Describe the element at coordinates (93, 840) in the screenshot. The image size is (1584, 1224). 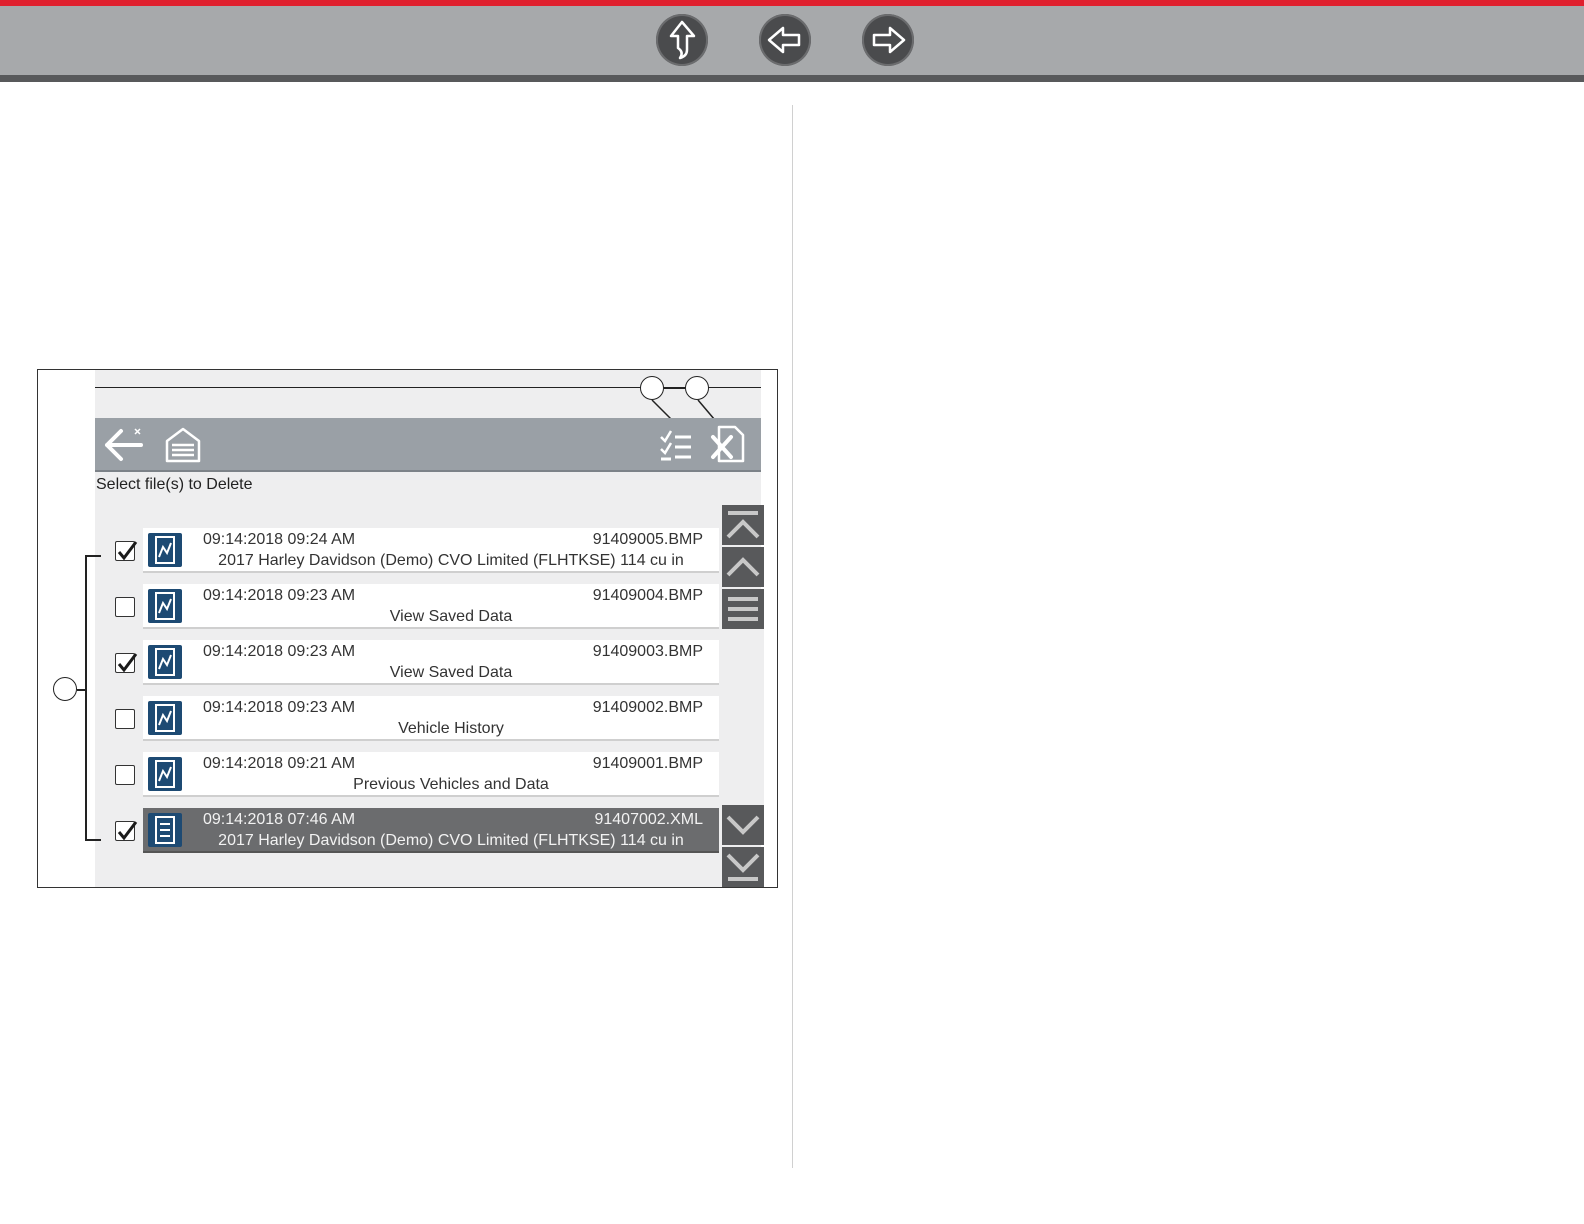
I see `bracket-bottom` at that location.